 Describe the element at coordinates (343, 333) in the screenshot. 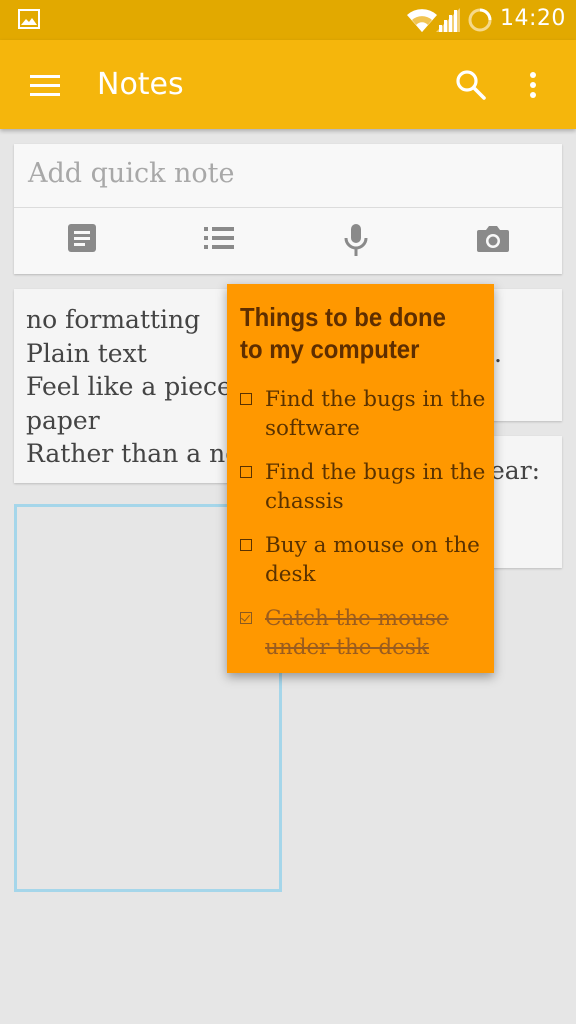

I see `note-title: Things to be done to my computer` at that location.